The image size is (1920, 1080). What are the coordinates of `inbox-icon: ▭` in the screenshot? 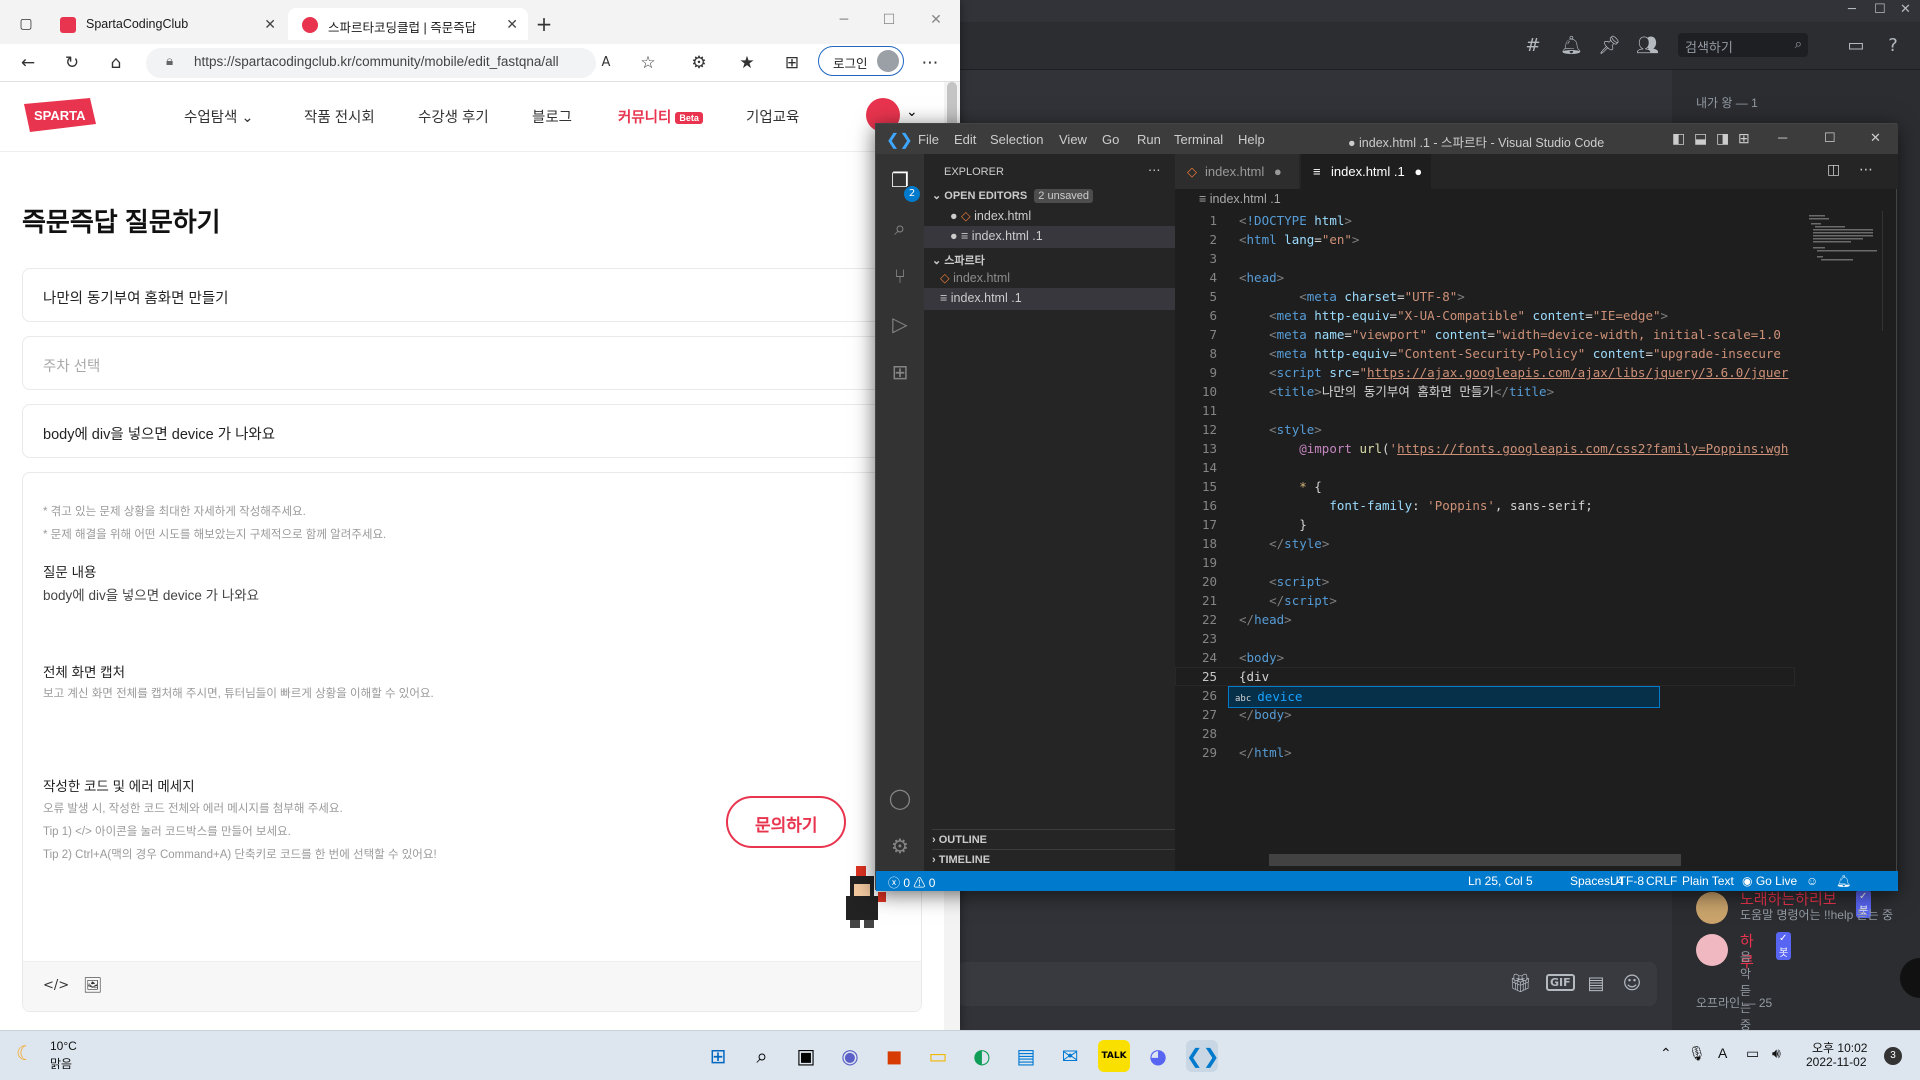 It's located at (1856, 46).